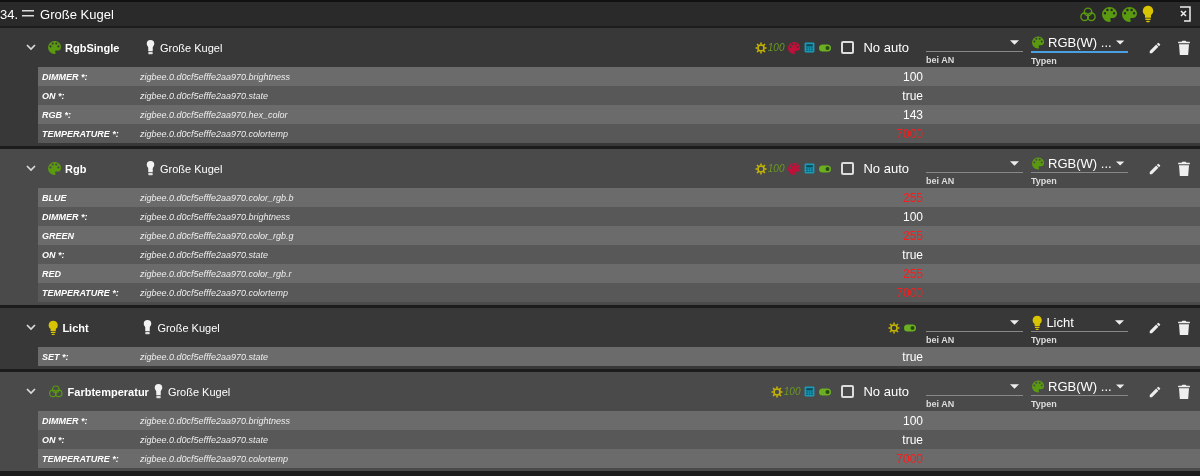  I want to click on state-id: zigbee.0.d0cf5efffe2aa970.color_rgb.g, so click(217, 235).